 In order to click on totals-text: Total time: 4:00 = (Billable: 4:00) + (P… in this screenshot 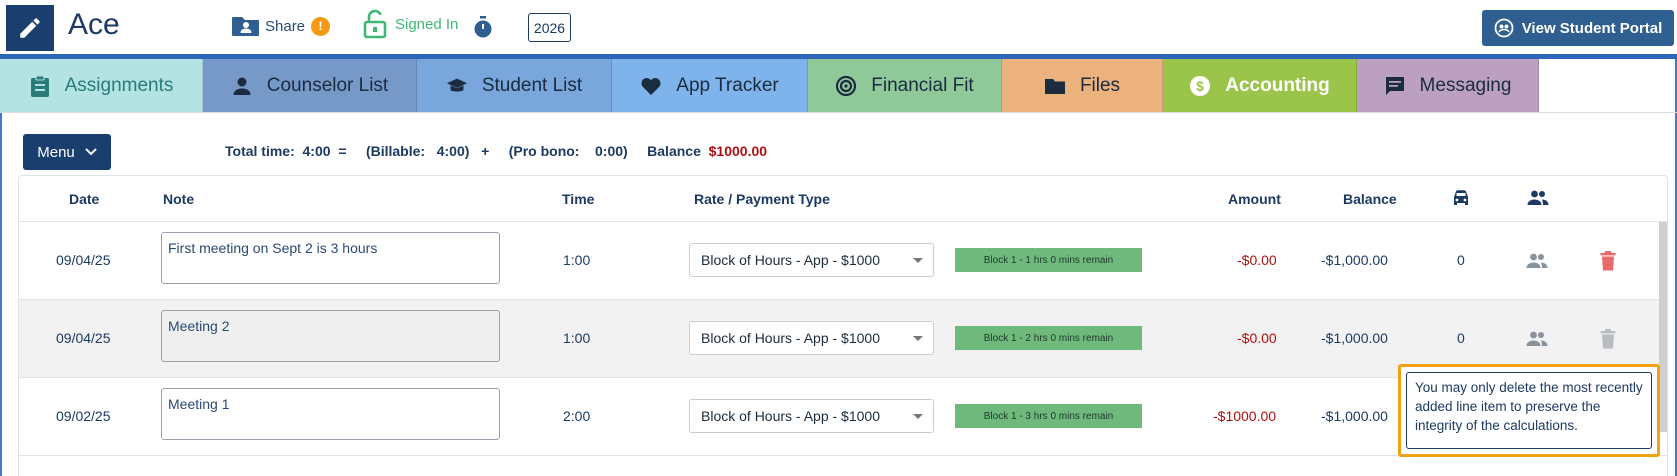, I will do `click(467, 151)`.